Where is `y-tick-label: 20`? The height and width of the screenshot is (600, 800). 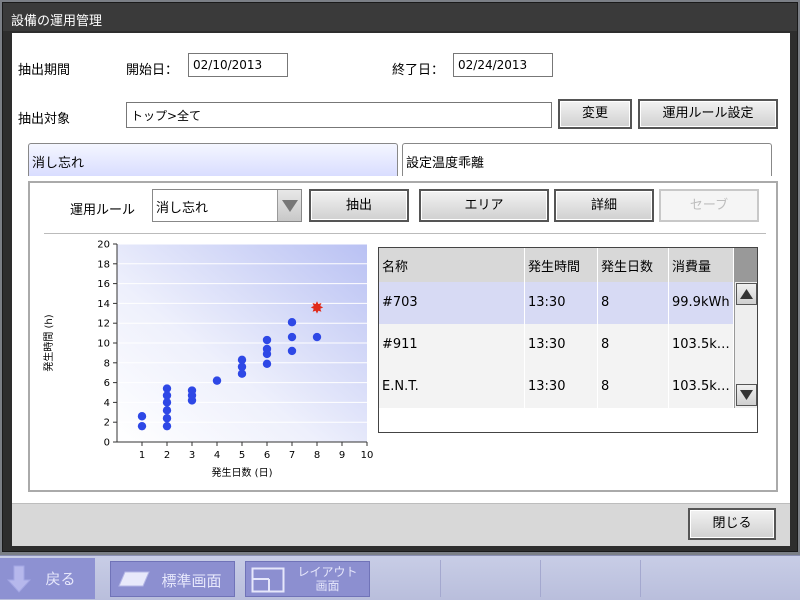 y-tick-label: 20 is located at coordinates (103, 245).